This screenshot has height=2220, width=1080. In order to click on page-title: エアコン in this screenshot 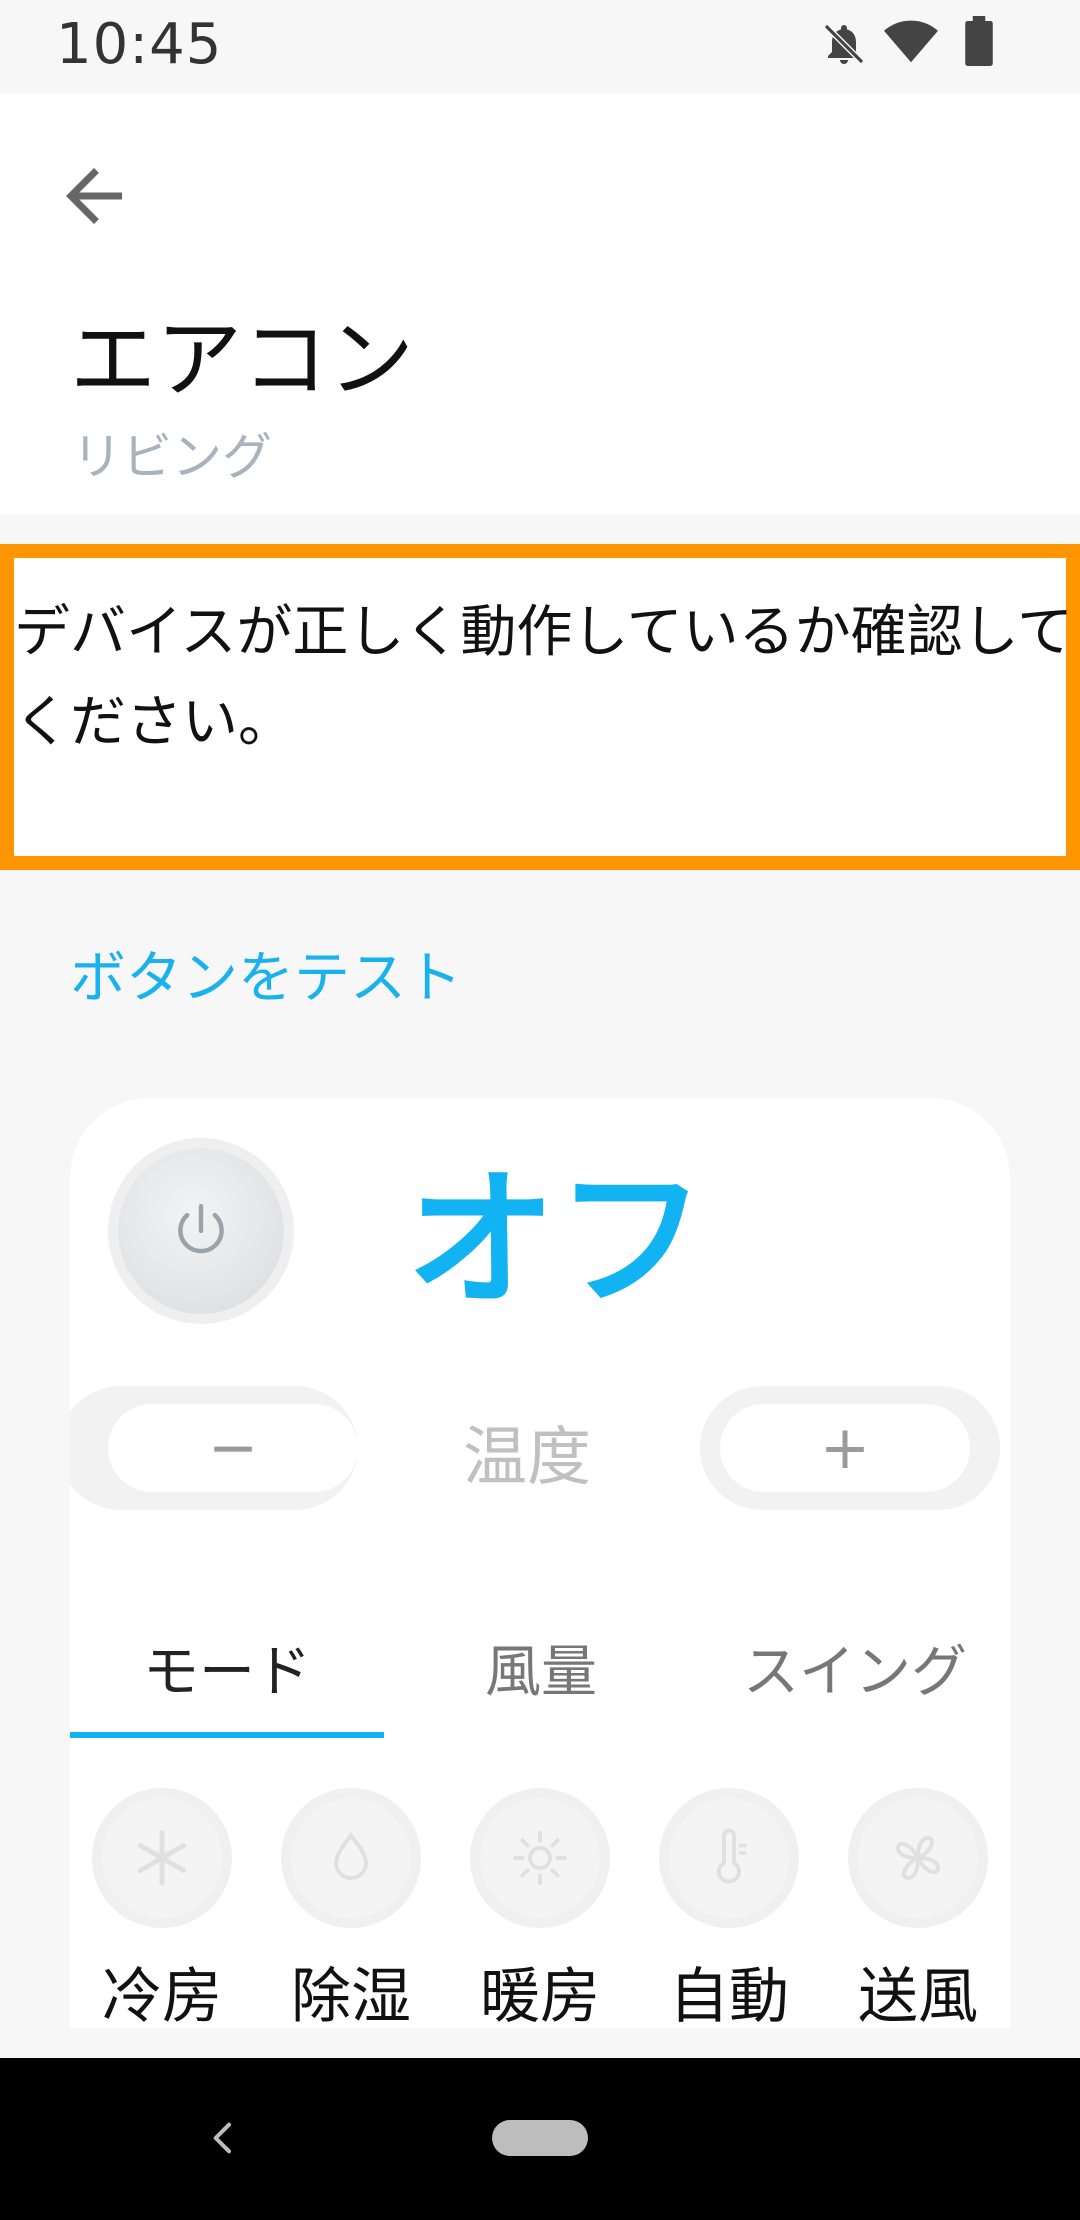, I will do `click(242, 360)`.